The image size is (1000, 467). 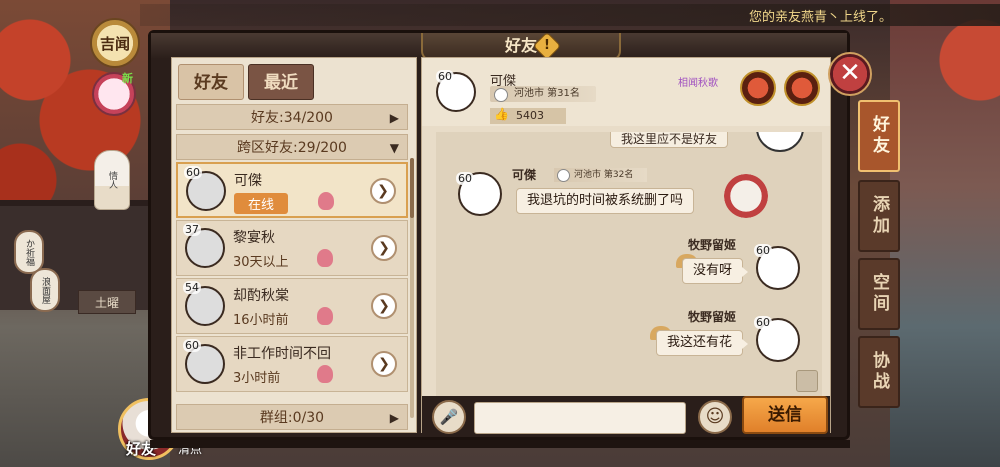 I want to click on friend-item: 60 可傑 在线 ❯, so click(x=292, y=190).